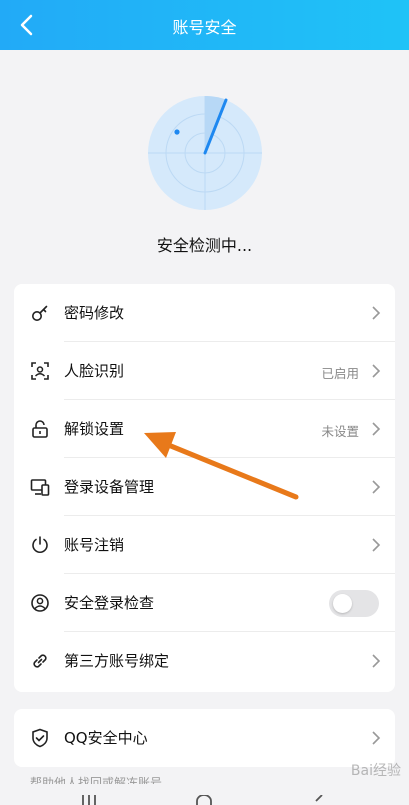  What do you see at coordinates (109, 603) in the screenshot?
I see `menu-item-label: 安全登录检查` at bounding box center [109, 603].